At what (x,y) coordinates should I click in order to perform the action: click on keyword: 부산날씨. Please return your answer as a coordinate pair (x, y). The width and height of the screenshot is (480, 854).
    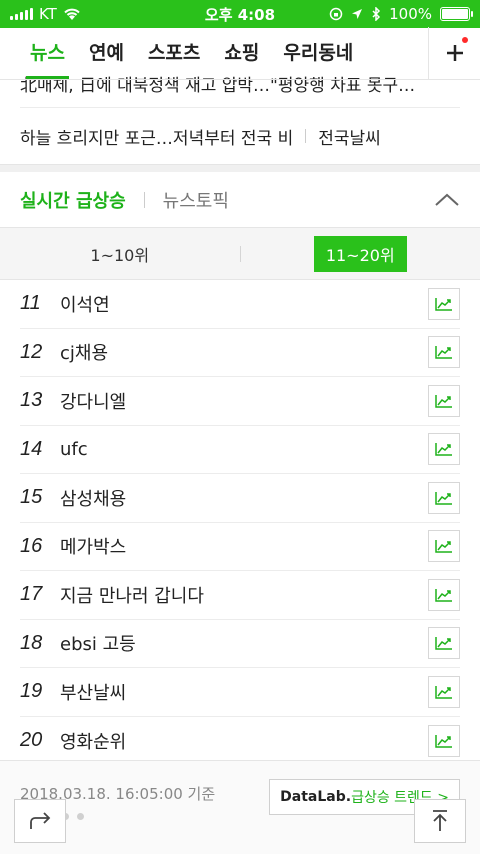
    Looking at the image, I should click on (244, 692).